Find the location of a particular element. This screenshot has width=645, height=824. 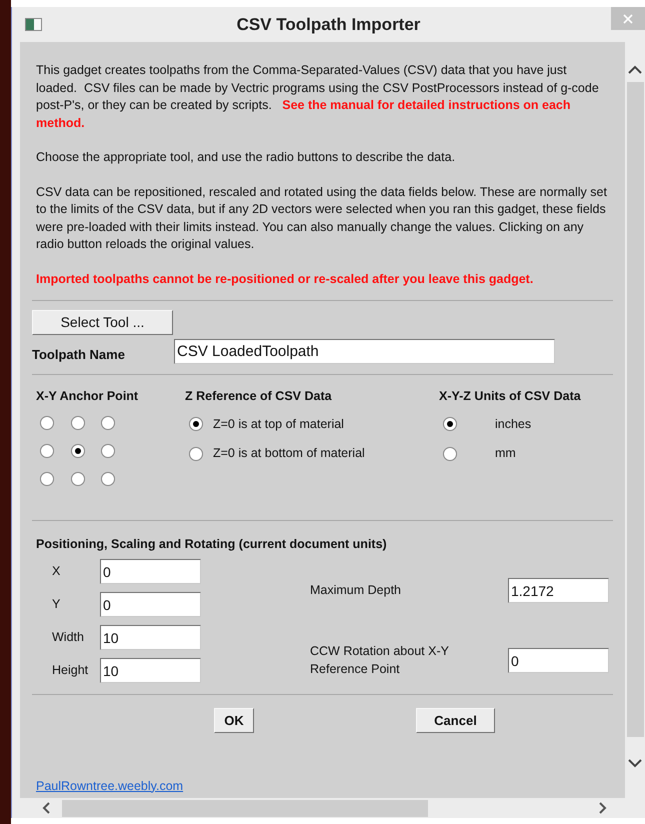

close-icon is located at coordinates (628, 19).